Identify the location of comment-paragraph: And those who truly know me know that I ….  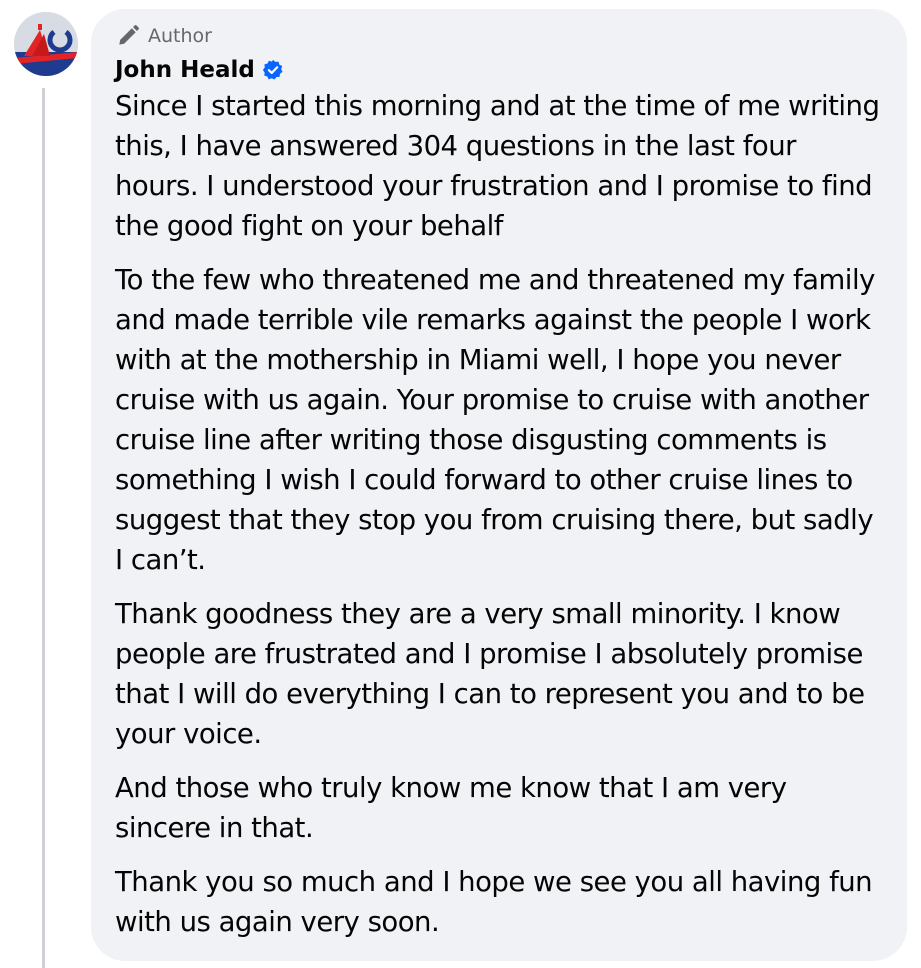
(451, 808).